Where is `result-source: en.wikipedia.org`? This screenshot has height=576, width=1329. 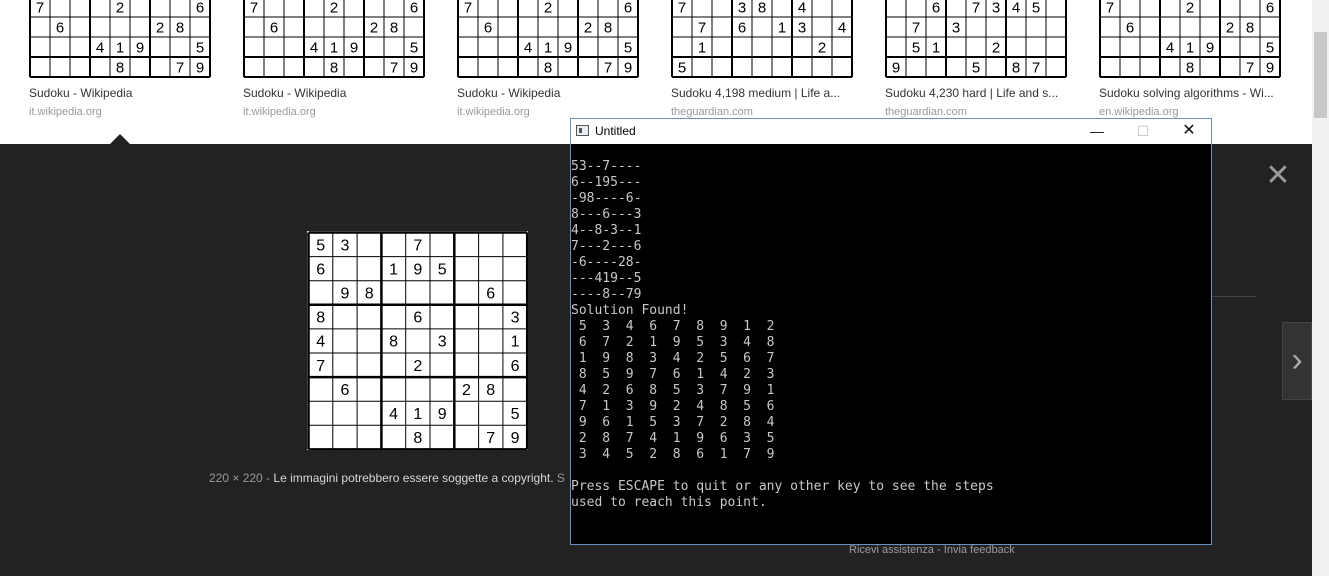
result-source: en.wikipedia.org is located at coordinates (1139, 112).